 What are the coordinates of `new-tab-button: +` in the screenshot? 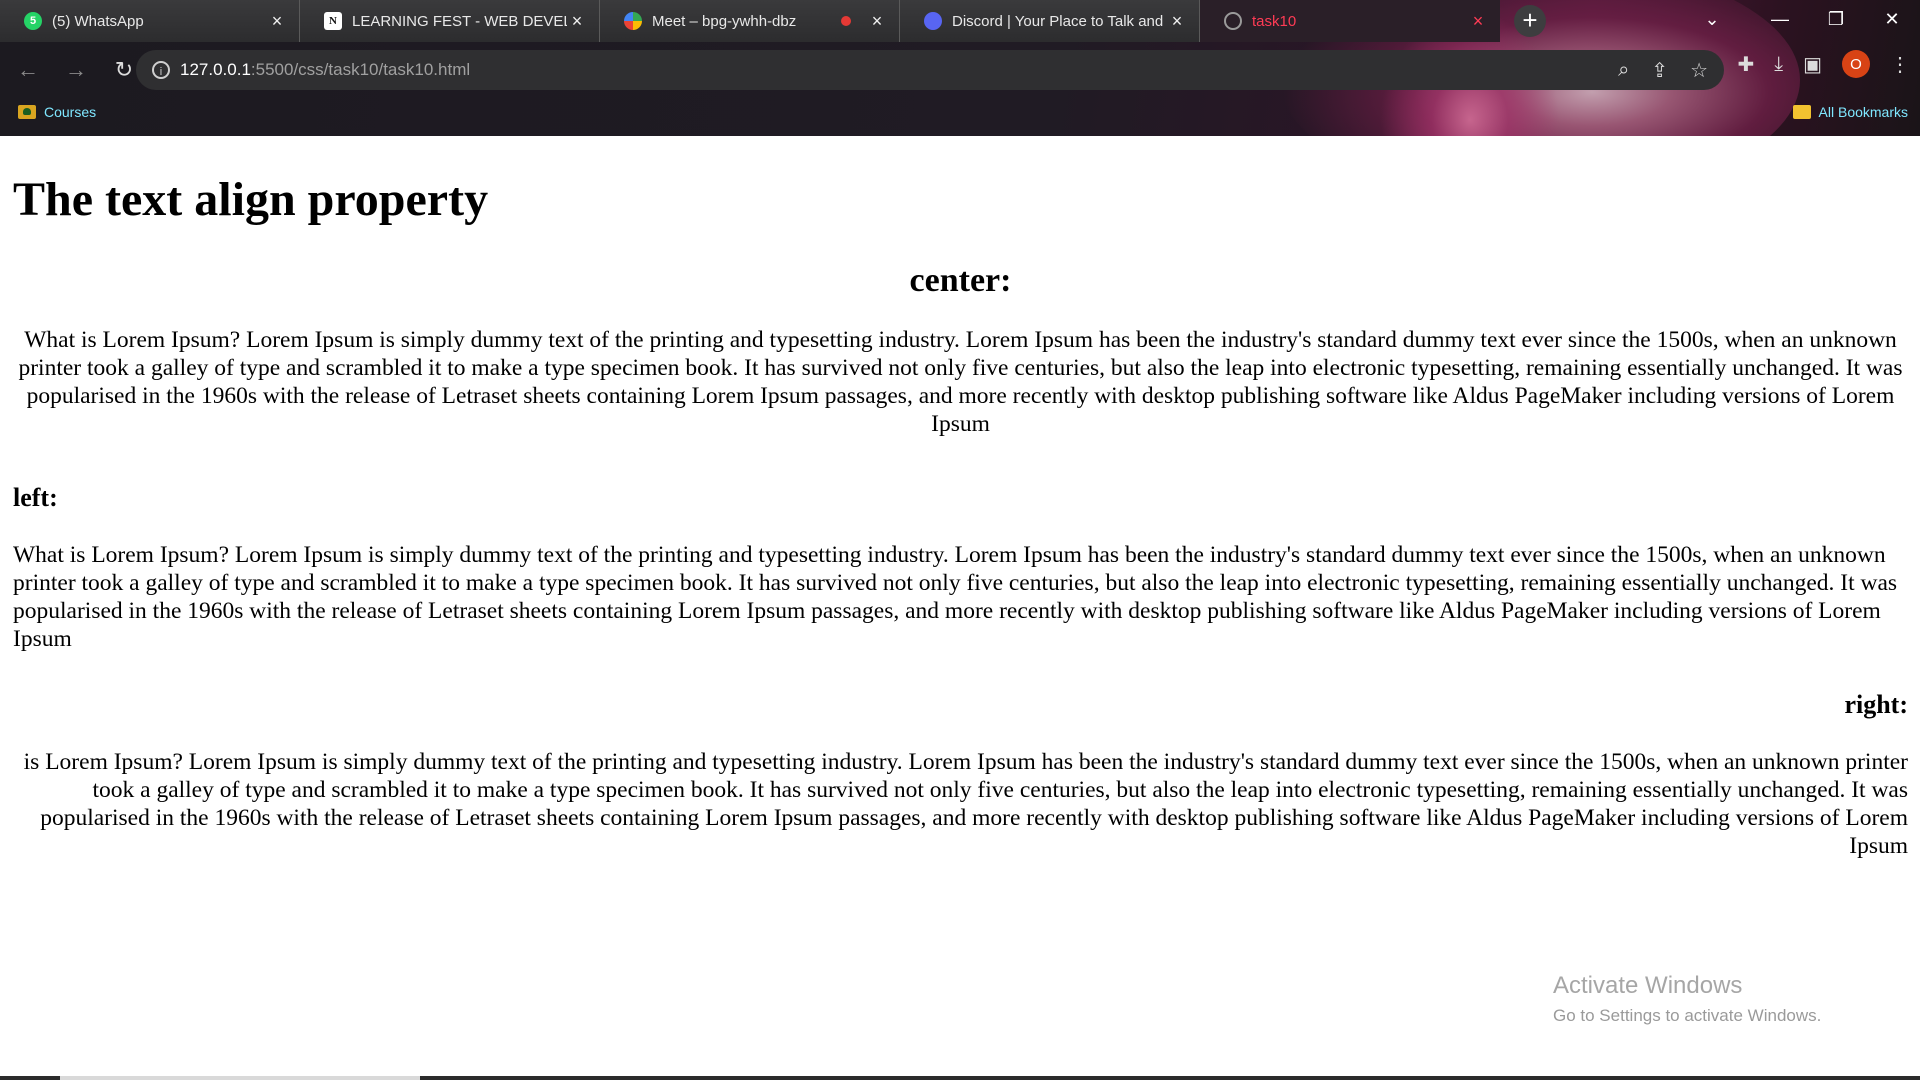 It's located at (1530, 21).